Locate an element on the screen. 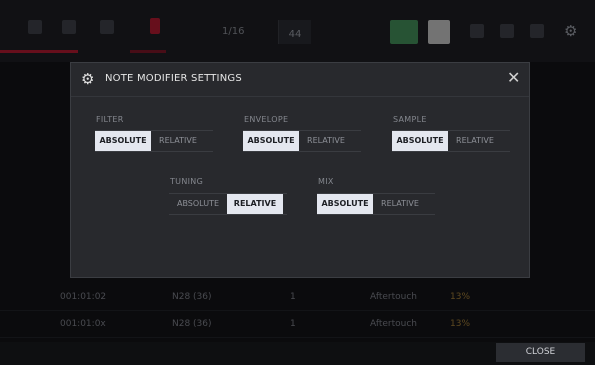  dialog-title: NOTE MODIFIER SETTINGS is located at coordinates (173, 78).